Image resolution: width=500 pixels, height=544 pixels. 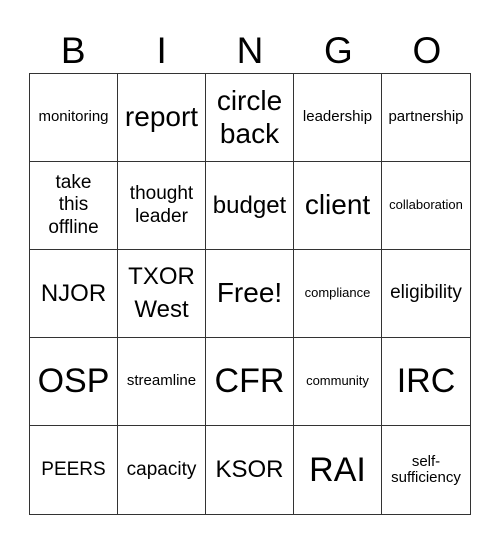 I want to click on cell-text: leadership, so click(x=337, y=117).